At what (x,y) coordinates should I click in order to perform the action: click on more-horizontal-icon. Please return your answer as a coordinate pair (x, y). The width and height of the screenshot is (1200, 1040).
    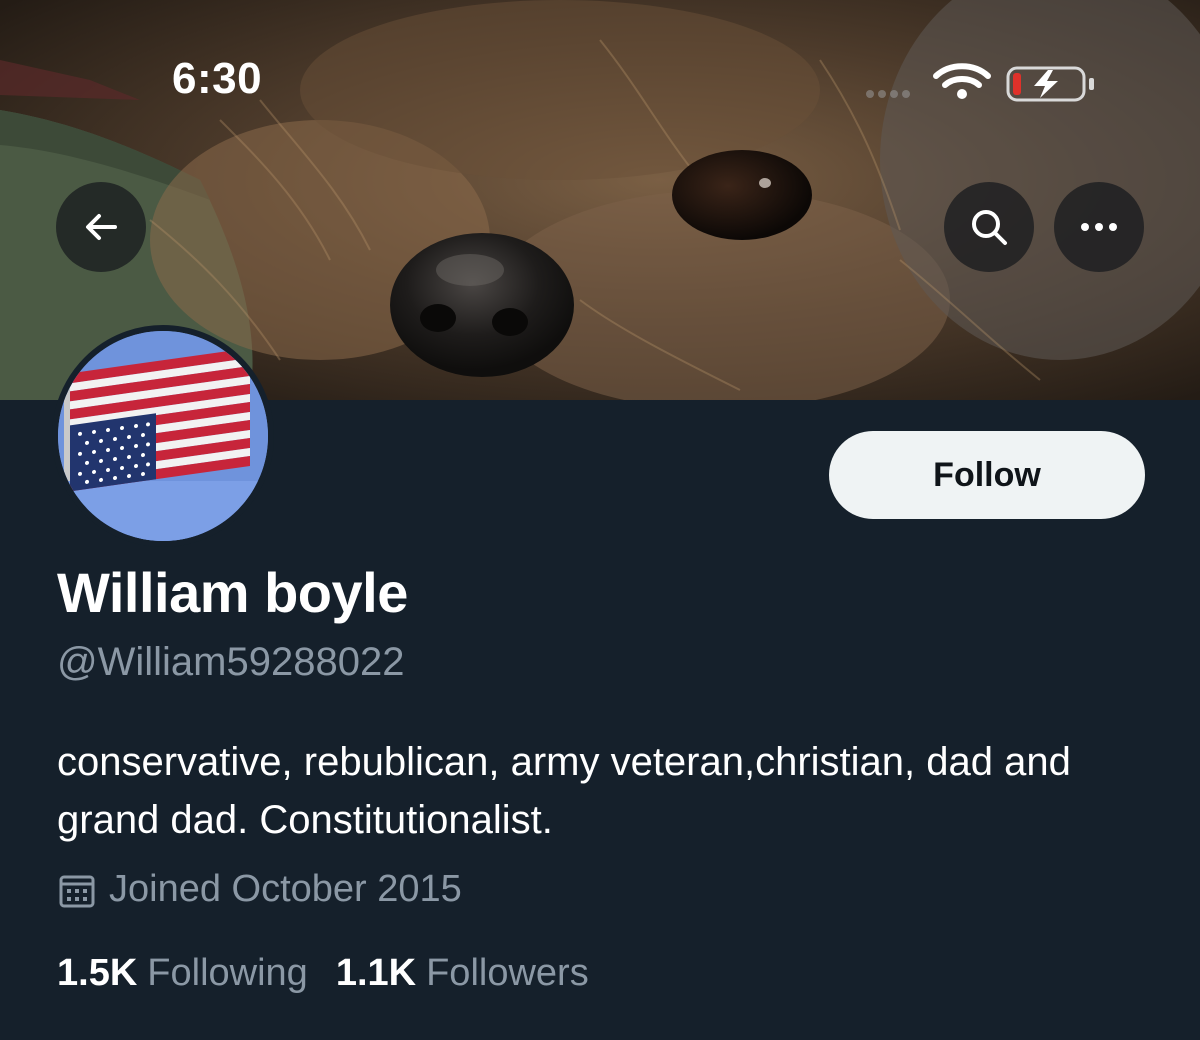
    Looking at the image, I should click on (1099, 227).